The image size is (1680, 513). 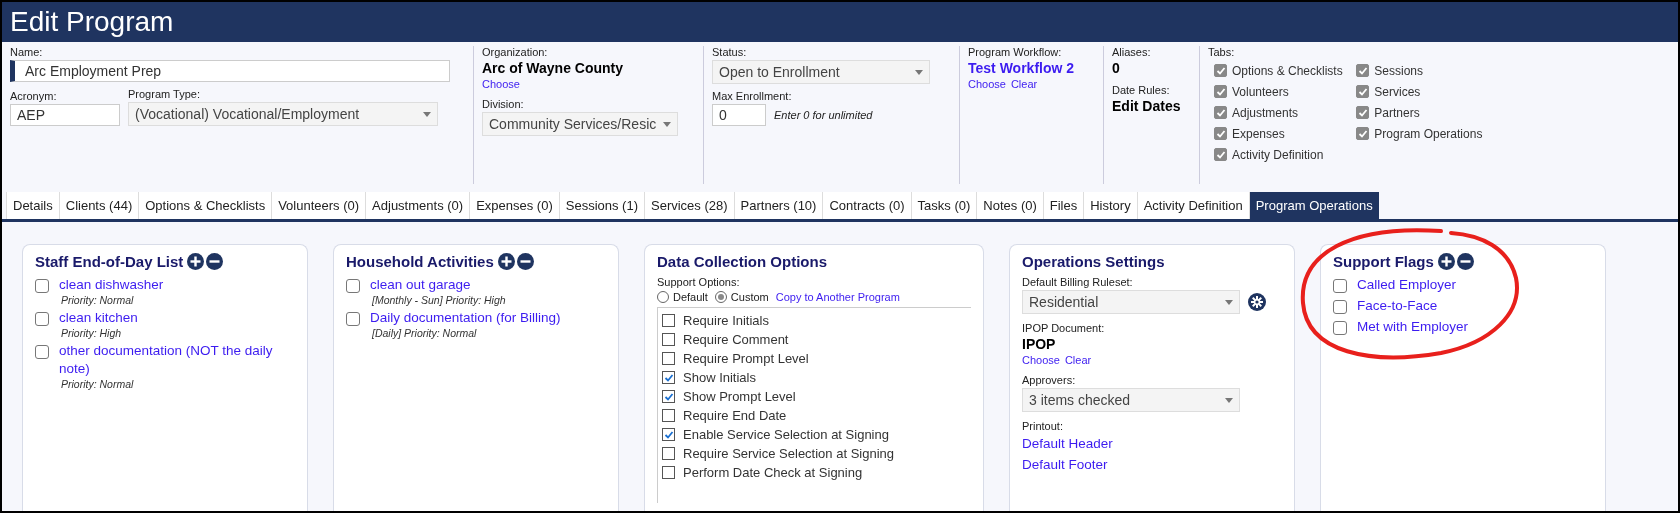 What do you see at coordinates (1278, 154) in the screenshot?
I see `checkbox-label: Activity Definition` at bounding box center [1278, 154].